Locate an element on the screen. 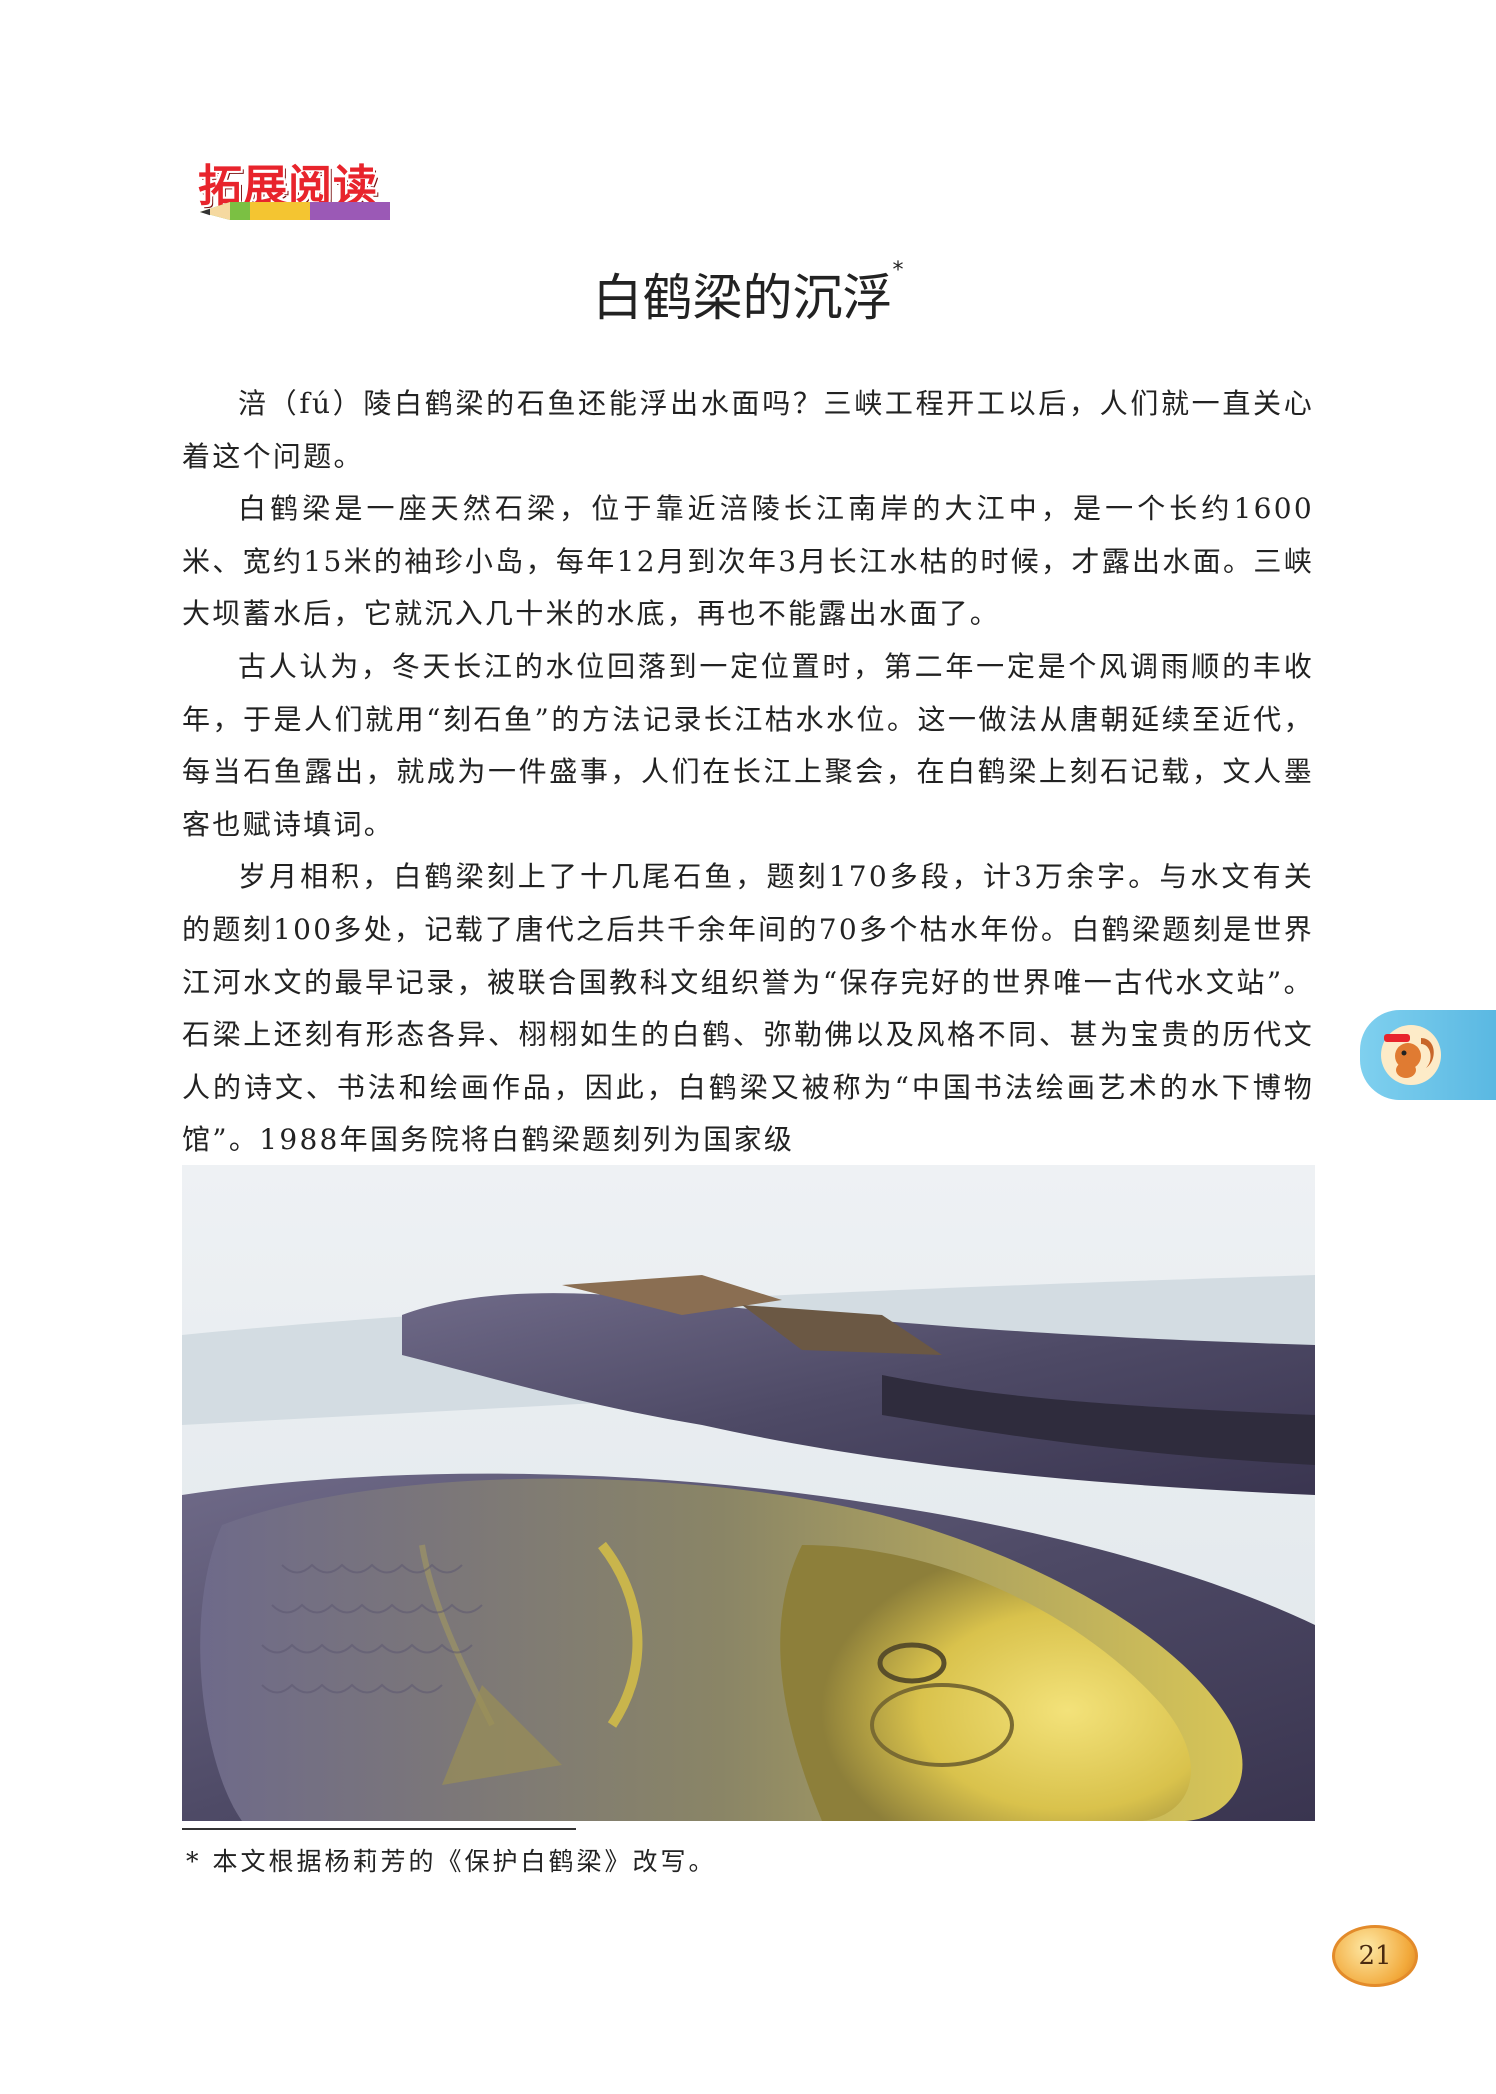 The image size is (1496, 2094). squirrel-mascot-icon is located at coordinates (1411, 1055).